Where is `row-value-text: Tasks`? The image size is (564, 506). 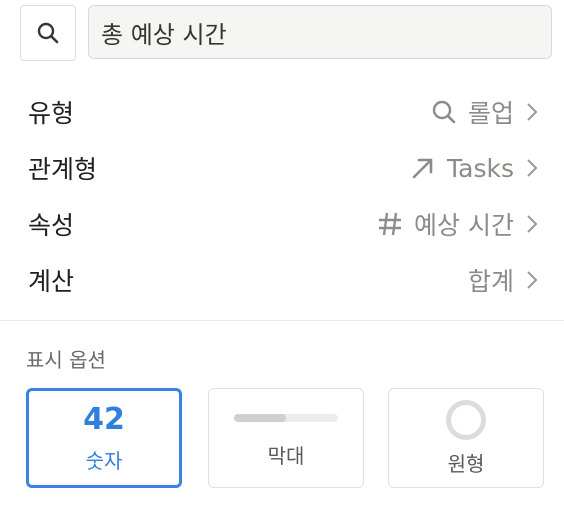
row-value-text: Tasks is located at coordinates (480, 168).